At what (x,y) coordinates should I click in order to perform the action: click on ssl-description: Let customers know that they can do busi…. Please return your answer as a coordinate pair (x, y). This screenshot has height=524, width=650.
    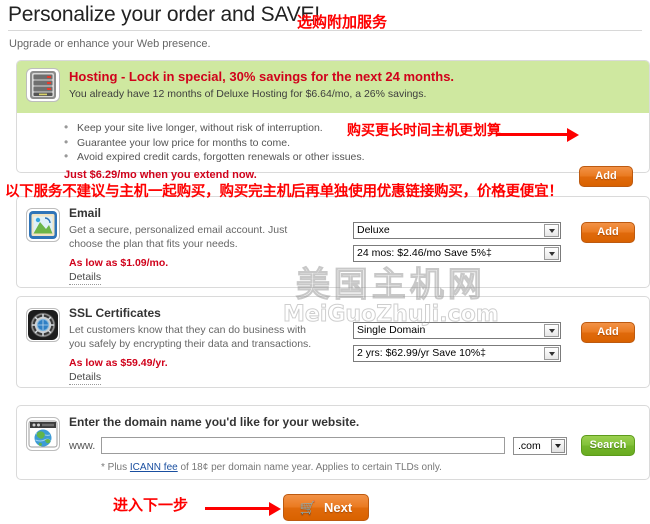
    Looking at the image, I should click on (190, 337).